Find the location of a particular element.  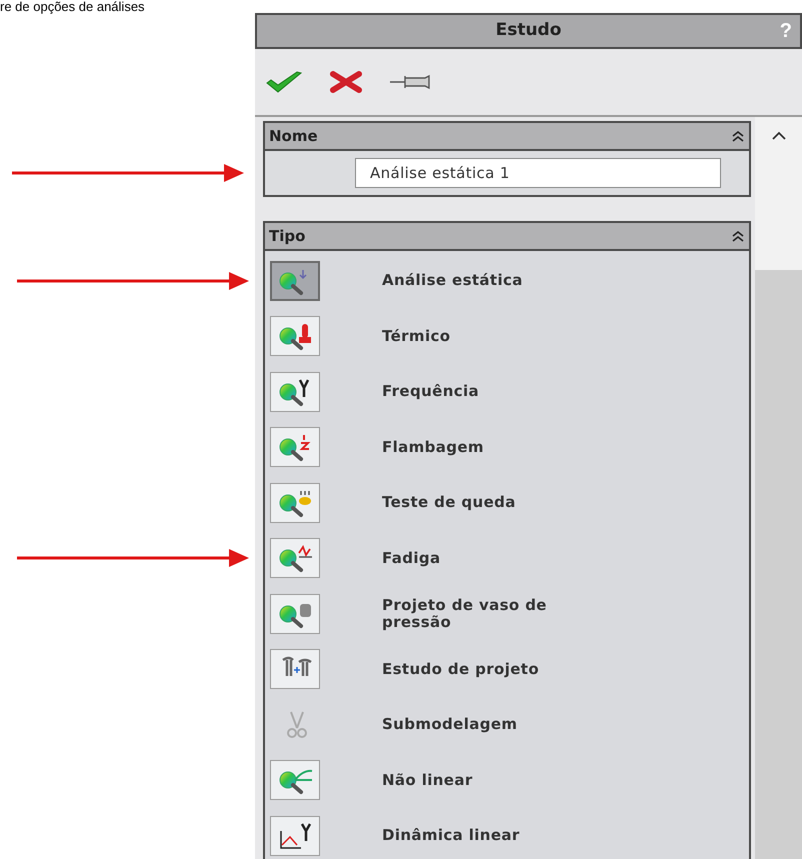

name-field: Análise estática 1 is located at coordinates (538, 173).